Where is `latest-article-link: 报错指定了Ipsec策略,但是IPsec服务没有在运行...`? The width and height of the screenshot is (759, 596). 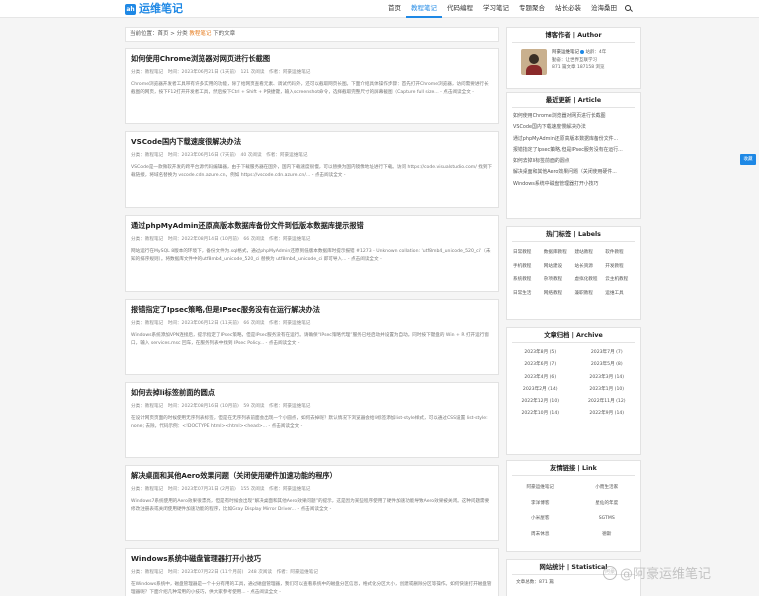
latest-article-link: 报错指定了Ipsec策略,但是IPsec服务没有在运行... is located at coordinates (574, 150).